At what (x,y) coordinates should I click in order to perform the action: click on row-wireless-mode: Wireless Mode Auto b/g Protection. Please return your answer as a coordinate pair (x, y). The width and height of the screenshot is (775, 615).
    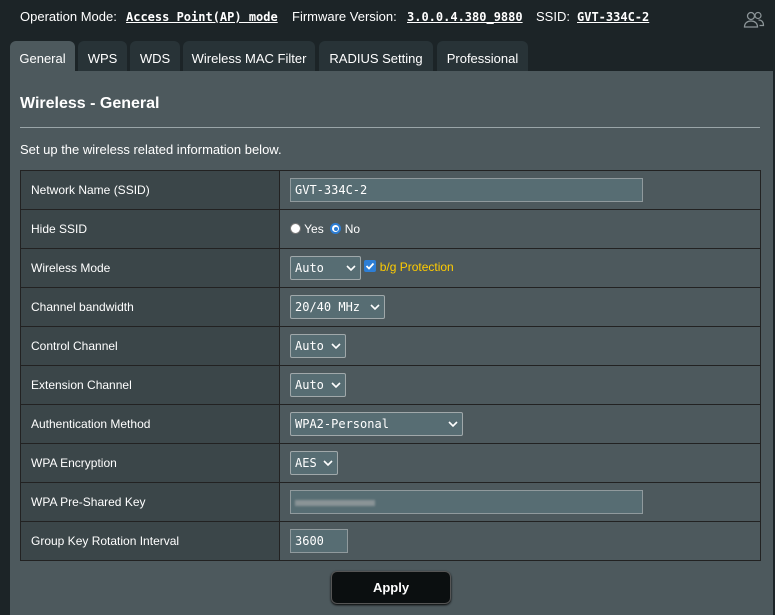
    Looking at the image, I should click on (390, 268).